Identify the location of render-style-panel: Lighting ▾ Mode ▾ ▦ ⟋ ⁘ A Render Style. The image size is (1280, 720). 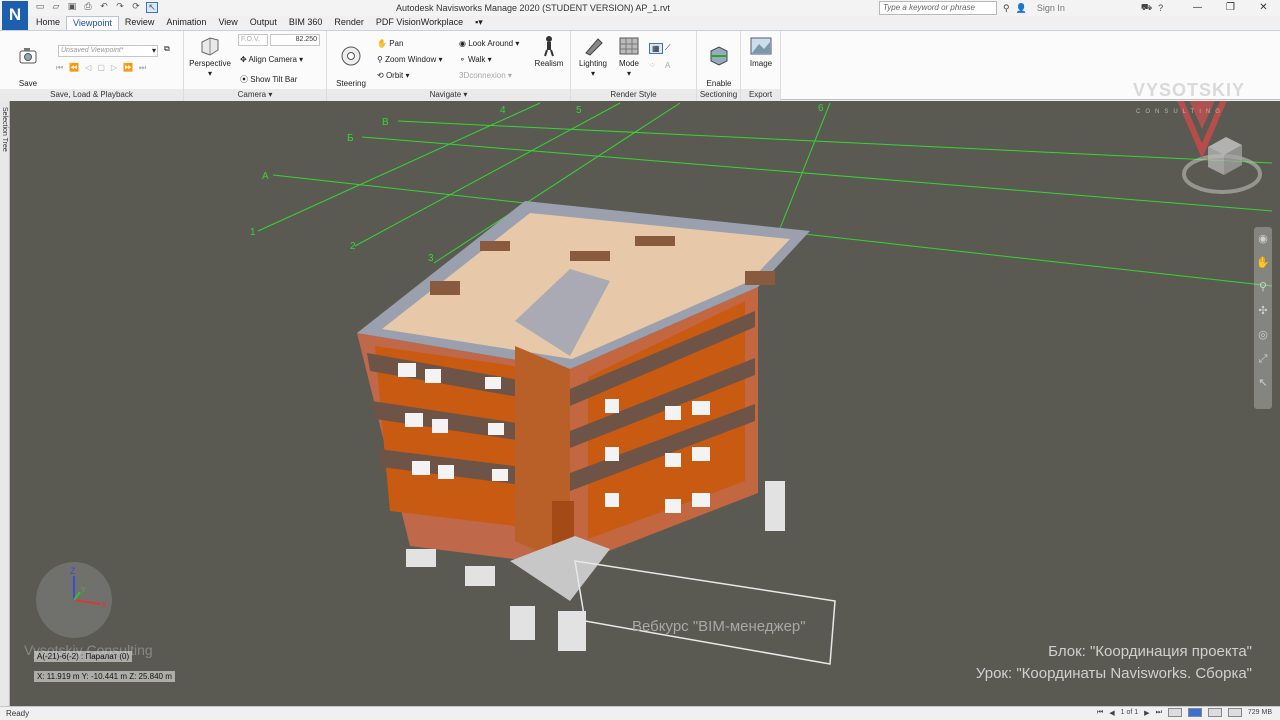
(634, 66).